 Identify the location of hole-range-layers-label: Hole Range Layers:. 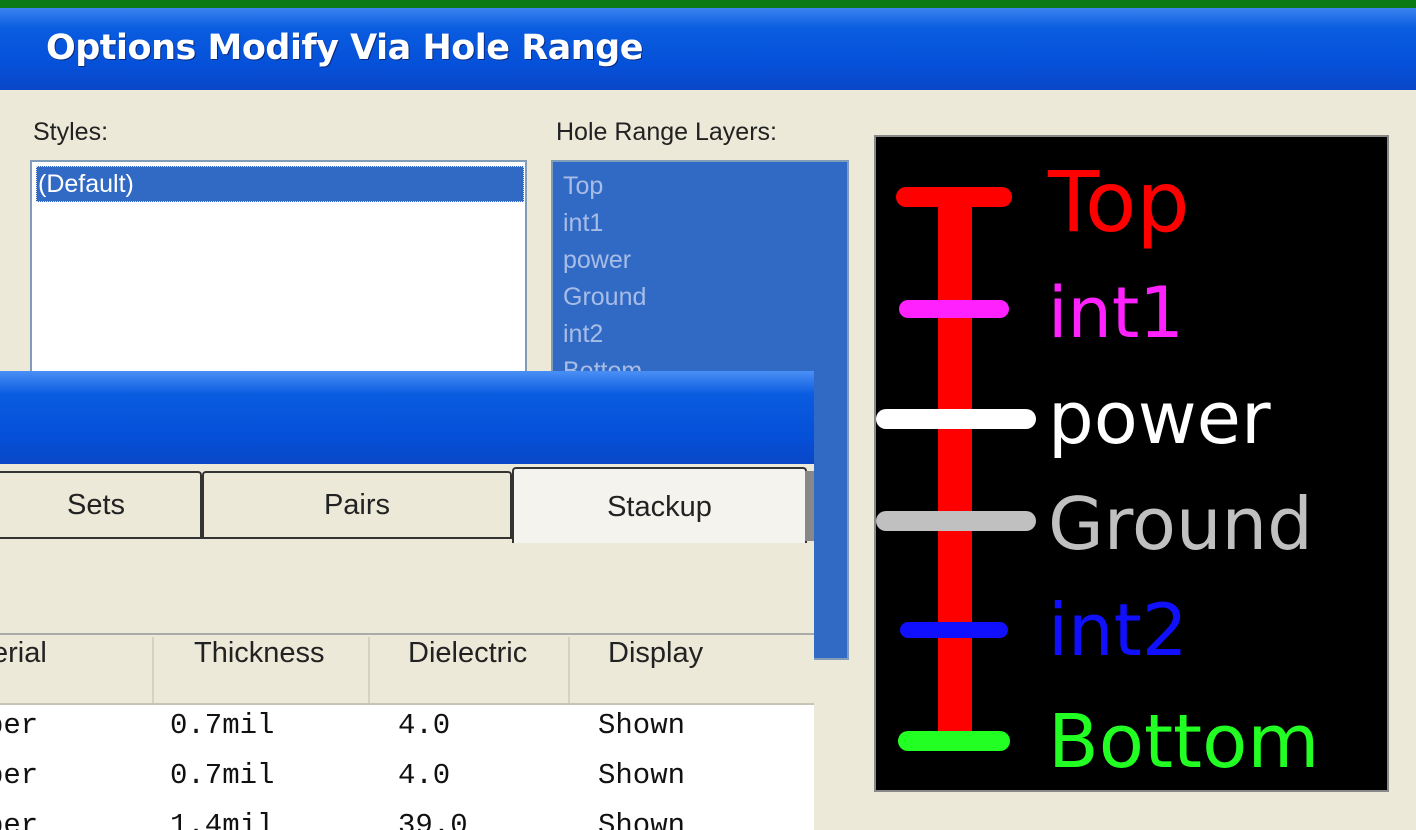
(666, 132).